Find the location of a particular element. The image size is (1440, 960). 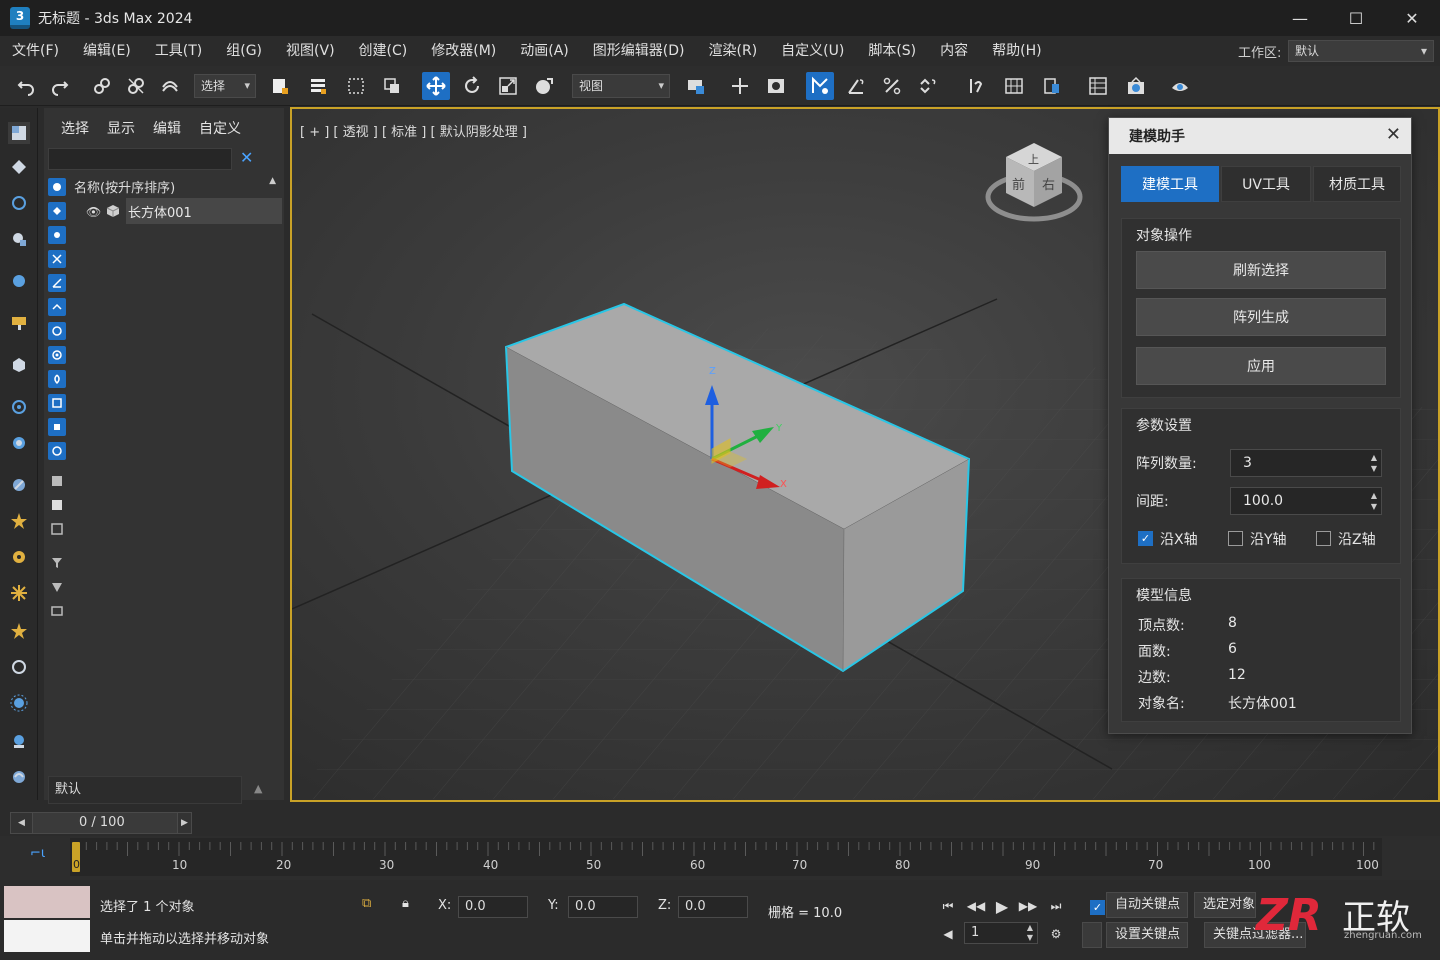

menu-file: 文件(F) is located at coordinates (35, 50).